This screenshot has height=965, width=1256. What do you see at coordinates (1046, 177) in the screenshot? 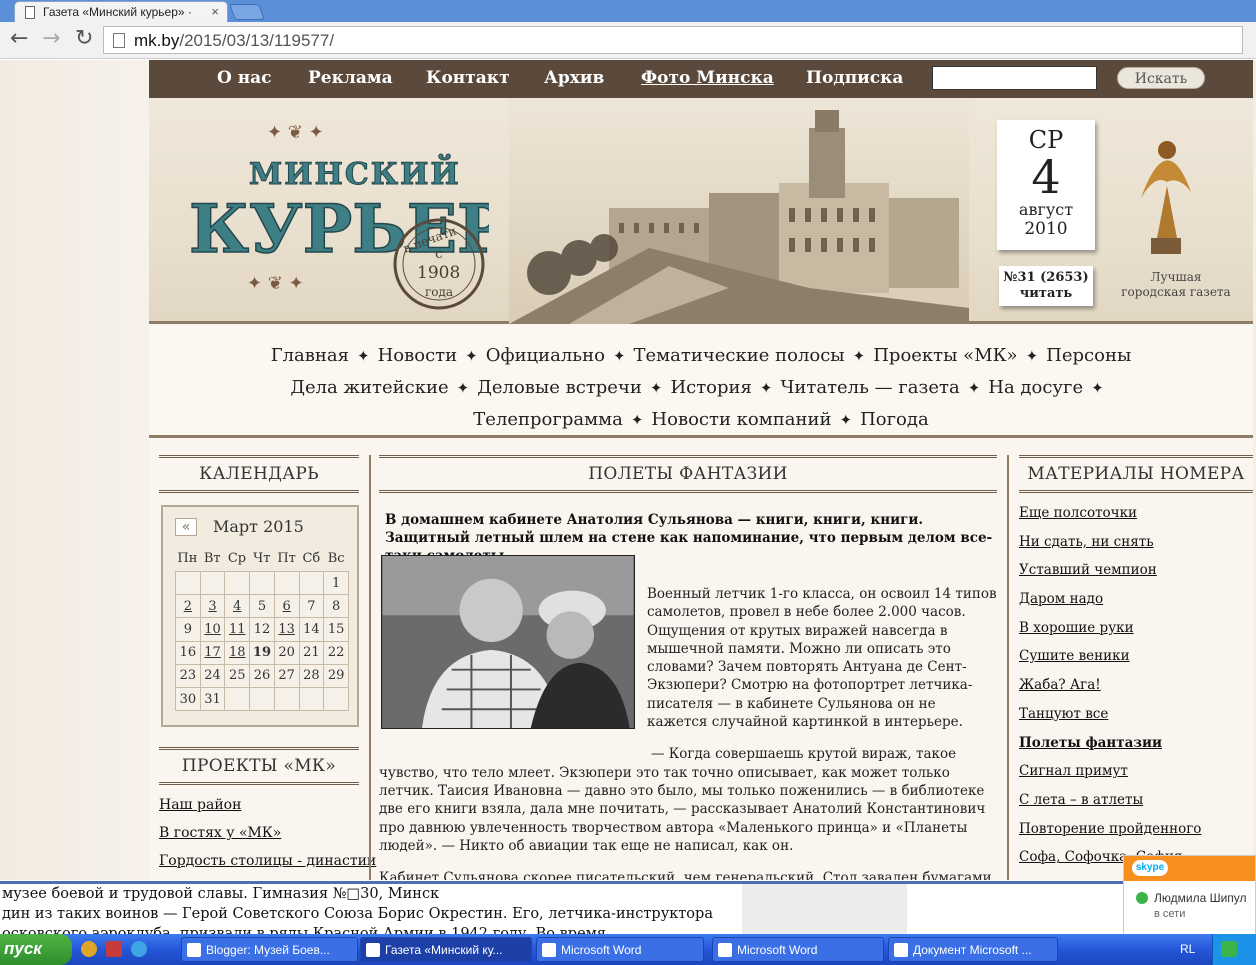
I see `date-day: 4` at bounding box center [1046, 177].